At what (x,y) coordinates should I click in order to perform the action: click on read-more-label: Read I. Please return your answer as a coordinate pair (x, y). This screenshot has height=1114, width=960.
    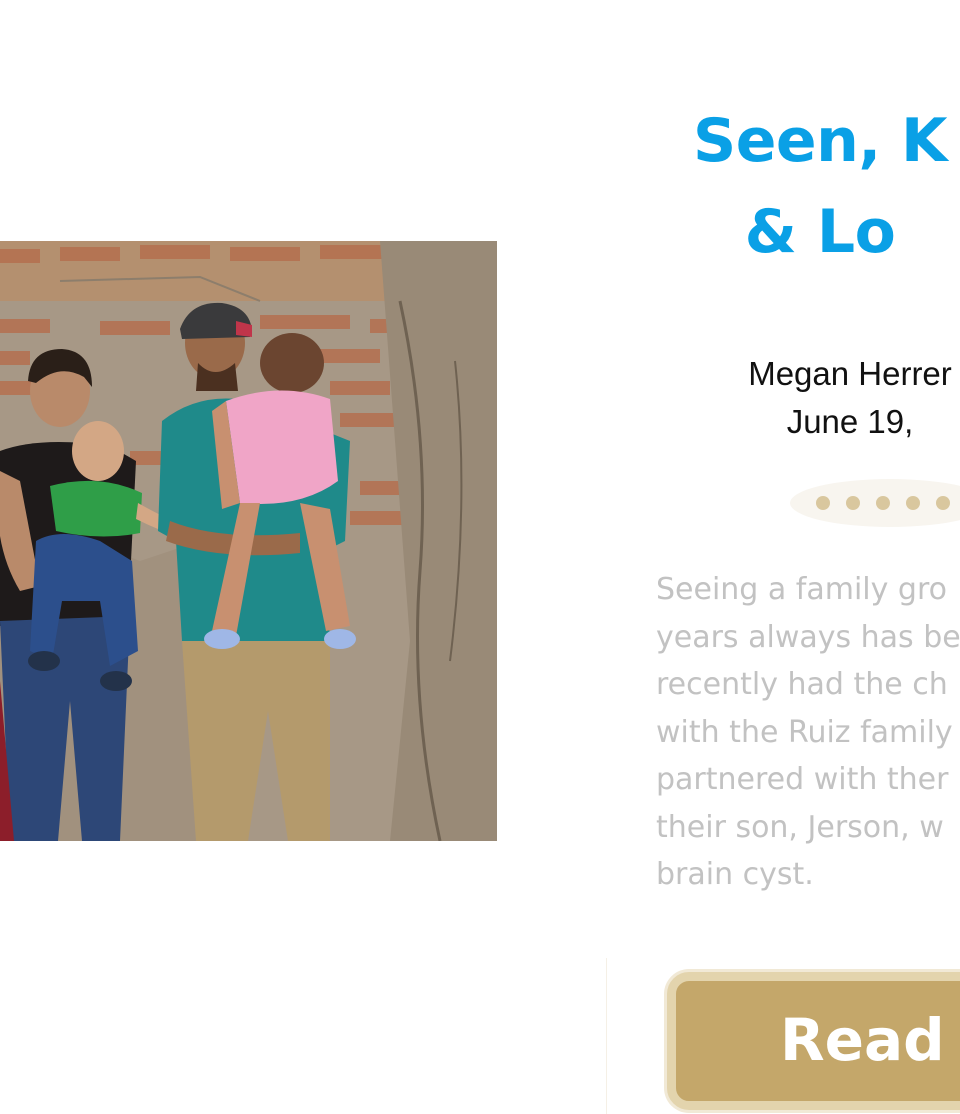
    Looking at the image, I should click on (870, 1040).